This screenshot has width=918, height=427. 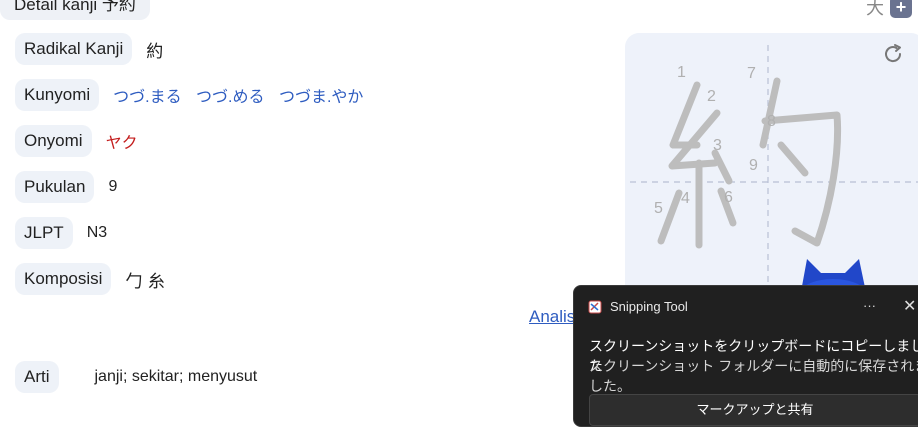 What do you see at coordinates (909, 306) in the screenshot?
I see `close-button: ✕` at bounding box center [909, 306].